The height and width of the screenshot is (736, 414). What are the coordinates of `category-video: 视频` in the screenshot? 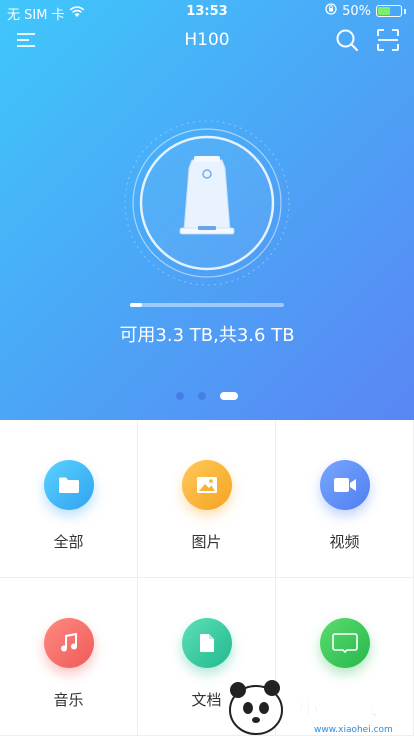 It's located at (345, 499).